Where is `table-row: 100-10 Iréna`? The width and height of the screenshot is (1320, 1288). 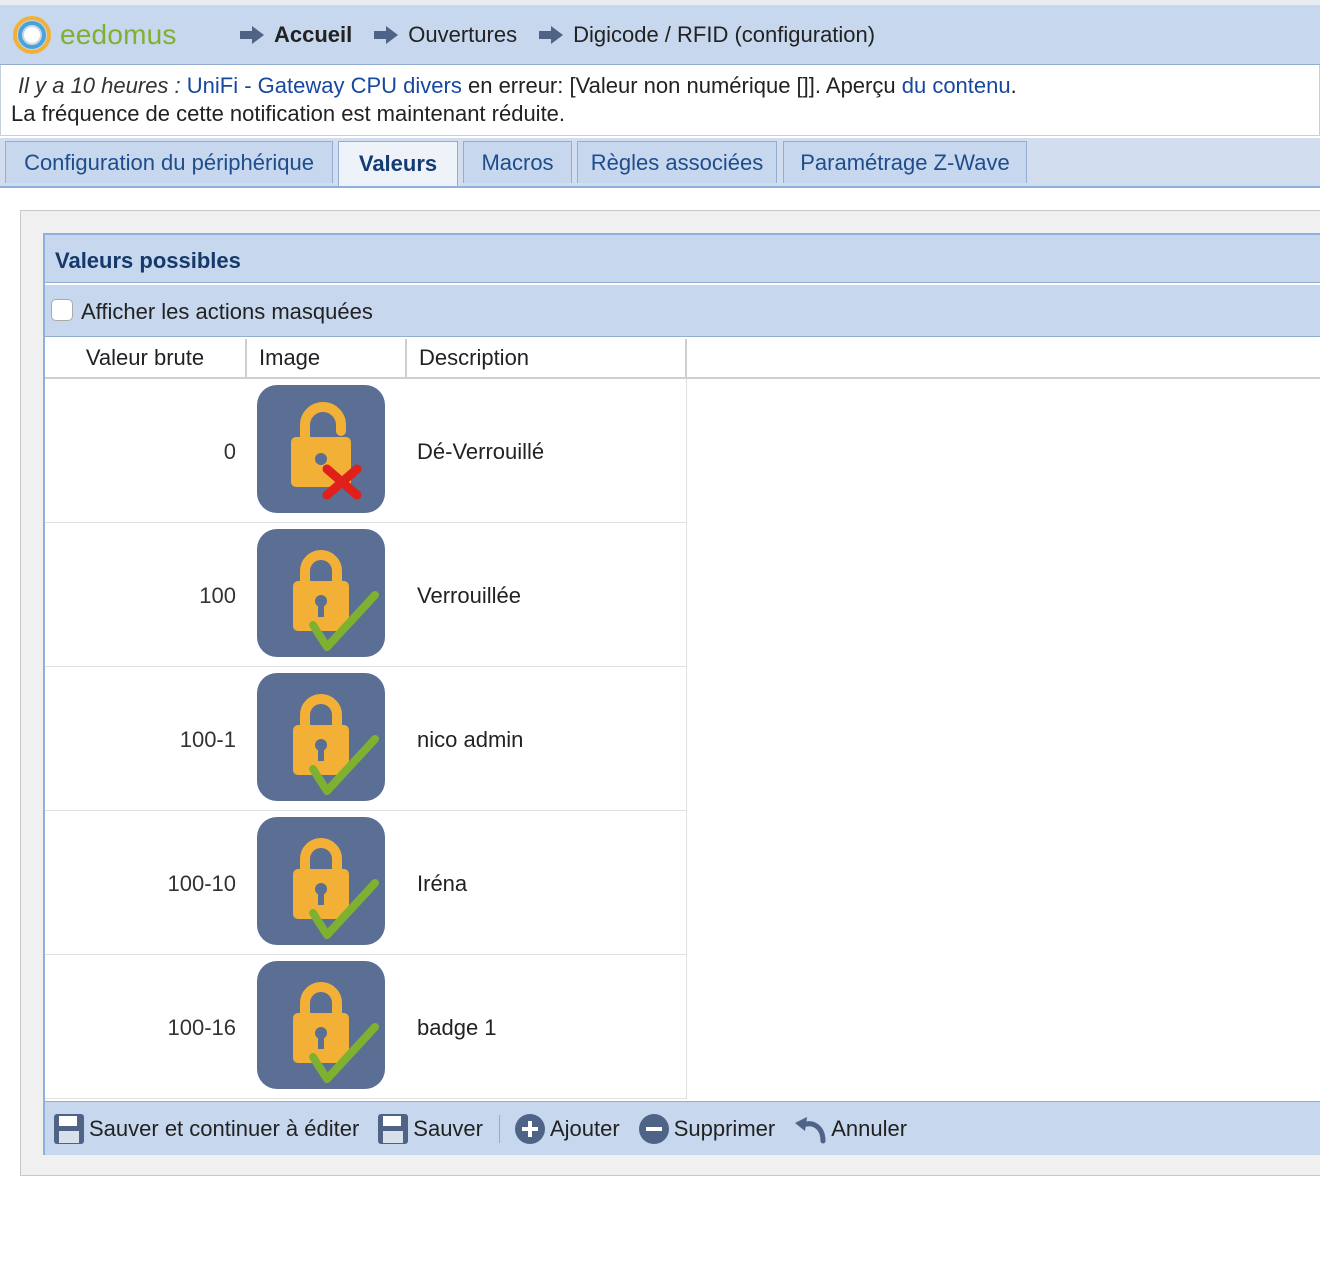 table-row: 100-10 Iréna is located at coordinates (366, 883).